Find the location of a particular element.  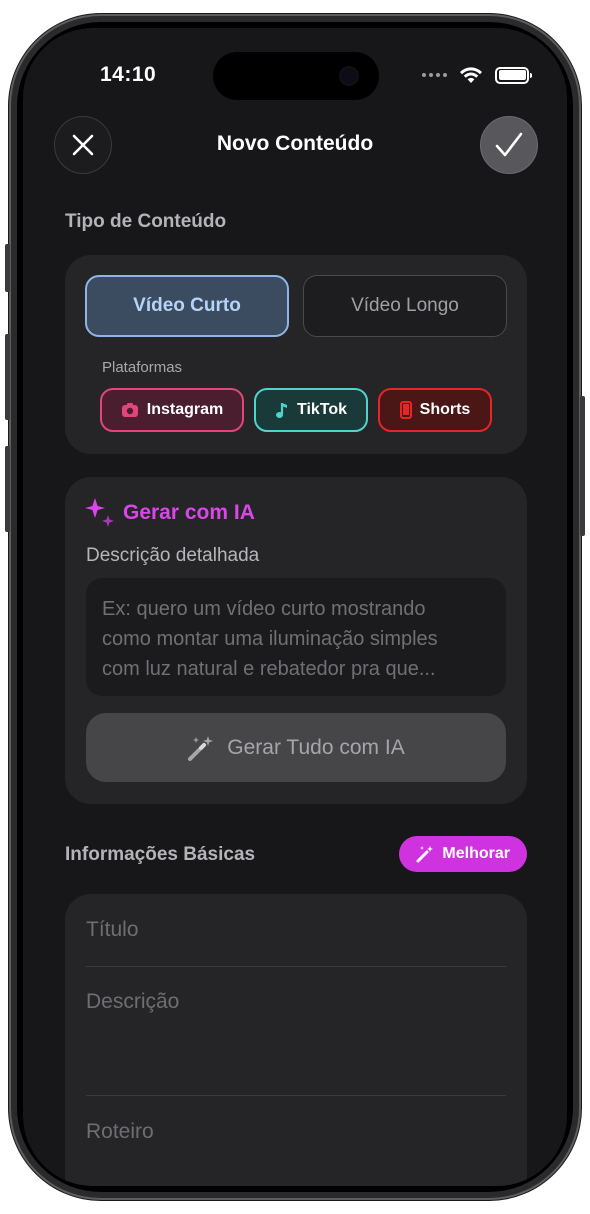

platform-chip-shorts: Shorts is located at coordinates (435, 410).